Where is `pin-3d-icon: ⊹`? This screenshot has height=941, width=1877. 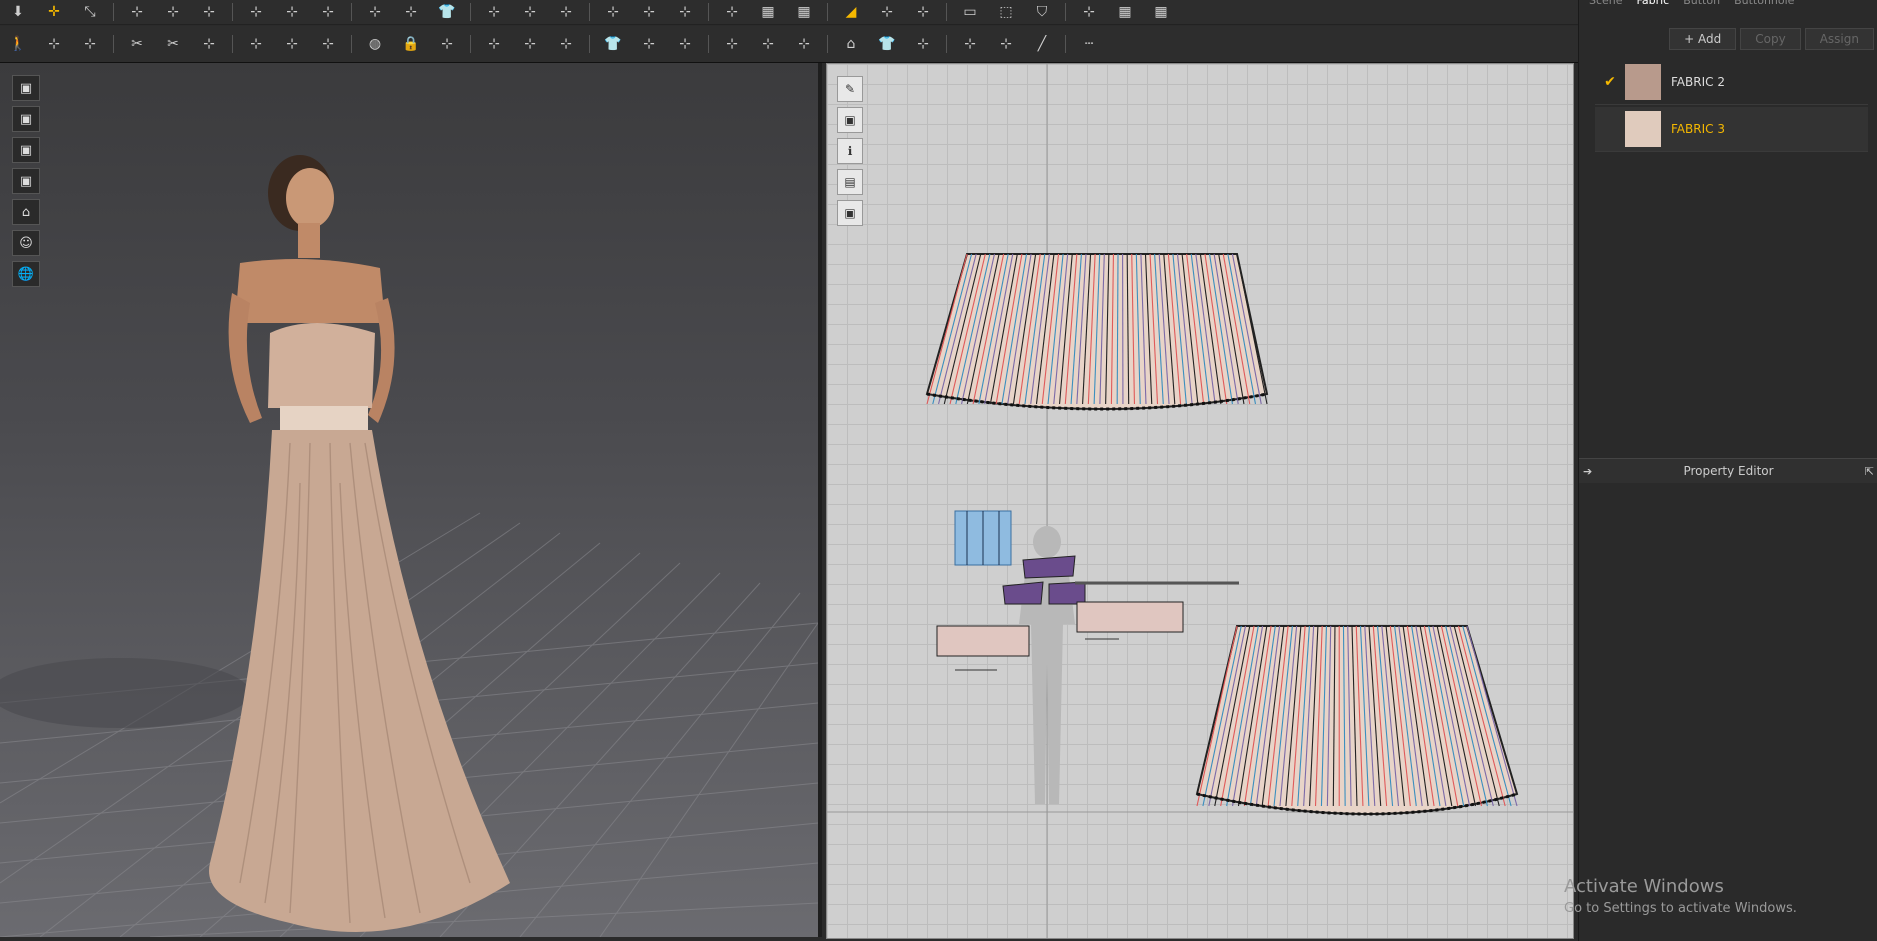
pin-3d-icon: ⊹ is located at coordinates (292, 44).